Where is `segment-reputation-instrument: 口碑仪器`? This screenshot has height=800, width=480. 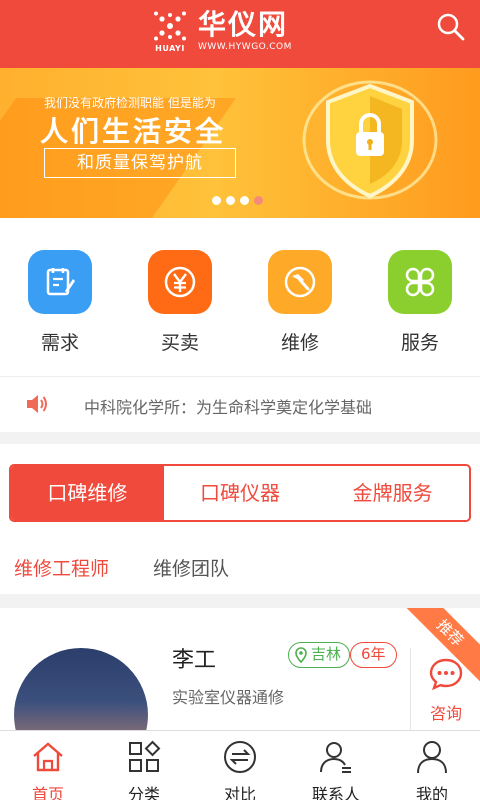 segment-reputation-instrument: 口碑仪器 is located at coordinates (240, 493).